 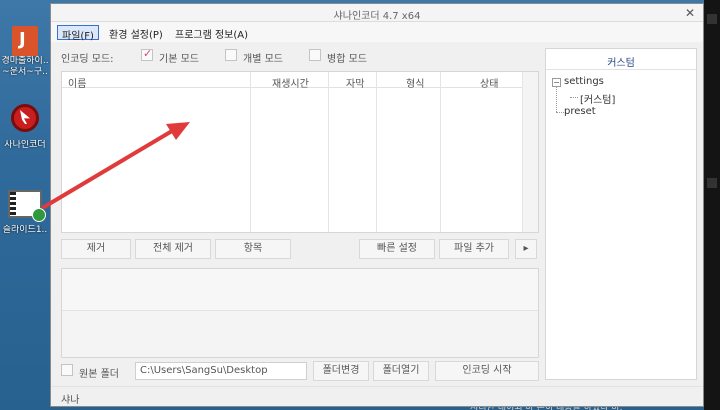 I want to click on file-list-header: 이름 재생시간 자막 형식 상태, so click(x=300, y=81).